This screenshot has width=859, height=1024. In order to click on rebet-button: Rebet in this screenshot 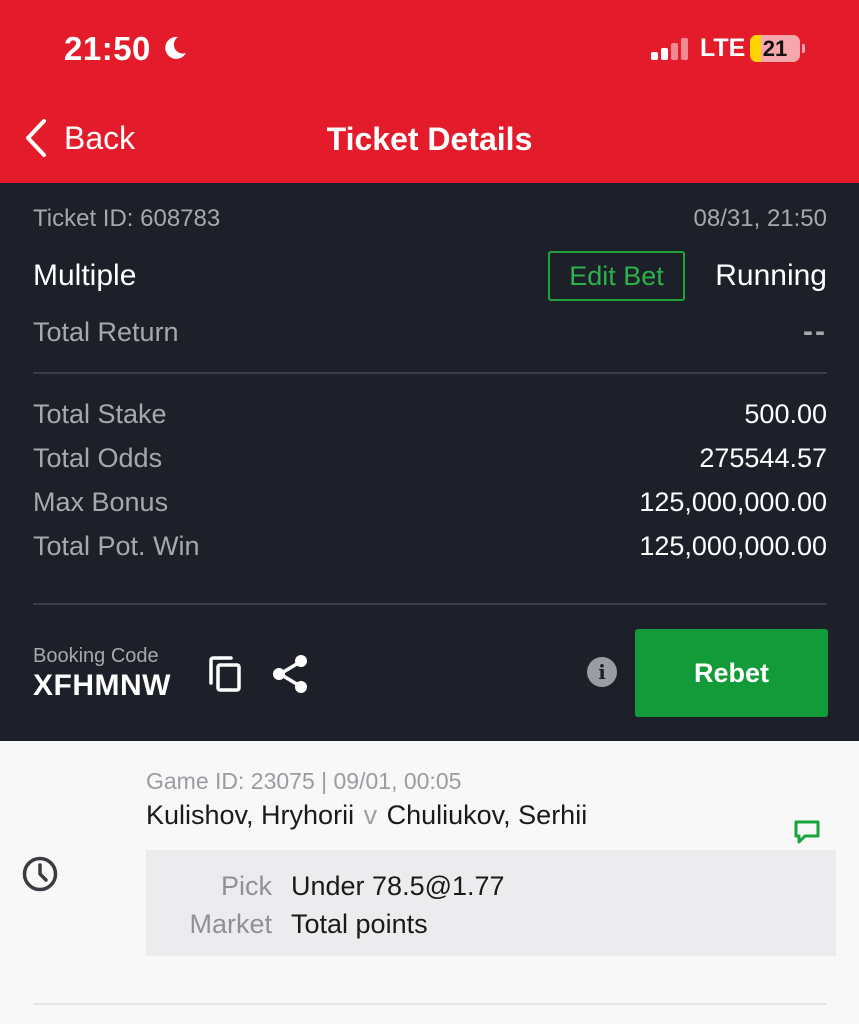, I will do `click(731, 673)`.